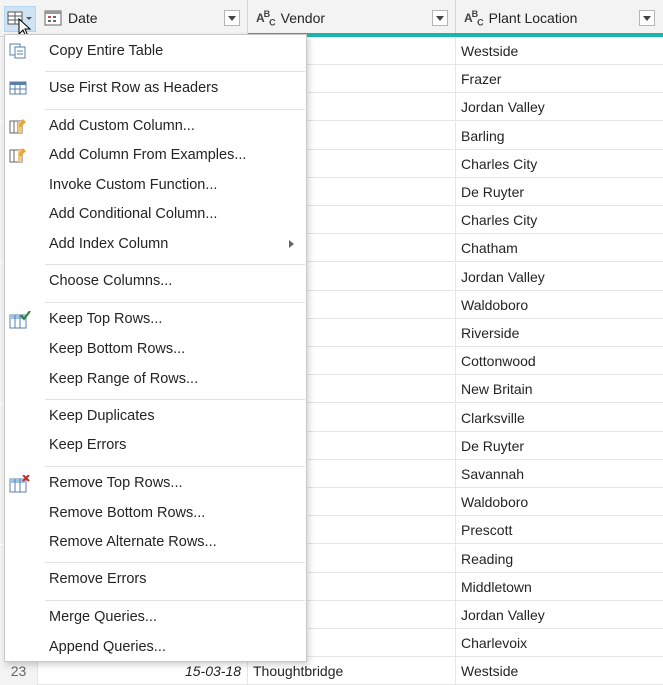  I want to click on table-menu-button, so click(20, 21).